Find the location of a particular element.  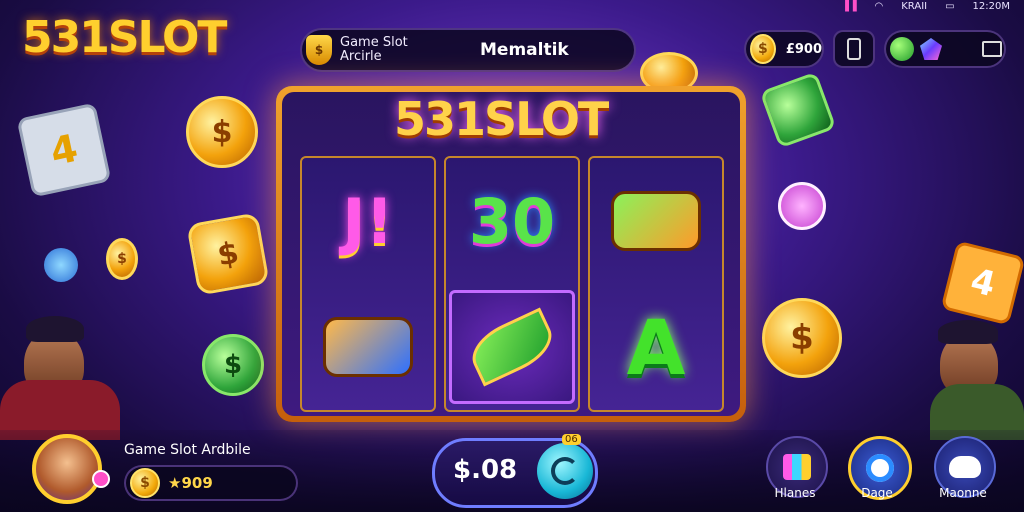

player-avatar is located at coordinates (67, 469).